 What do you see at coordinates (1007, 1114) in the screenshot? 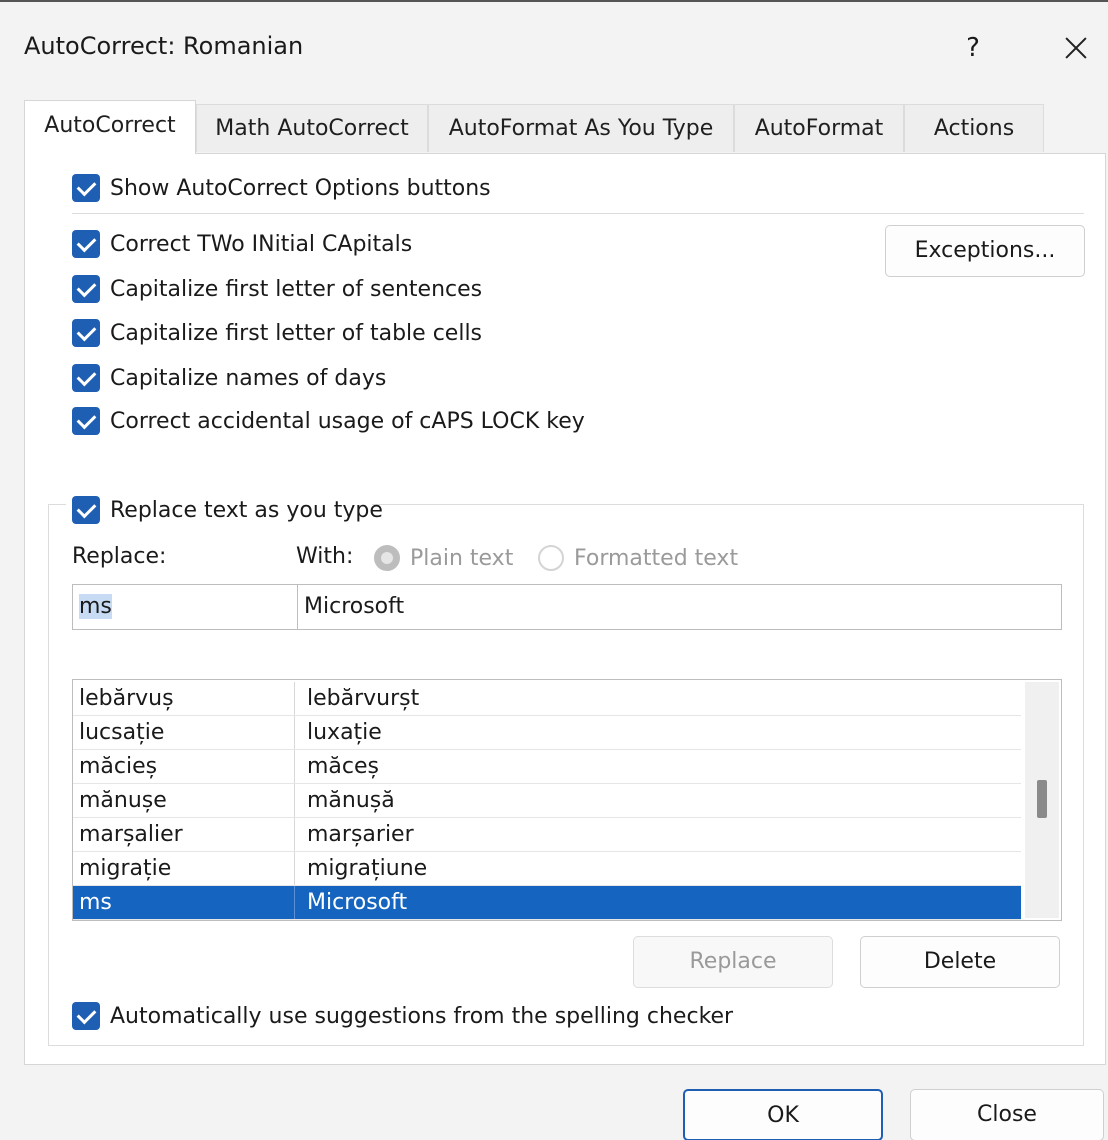
I see `close-button: Close` at bounding box center [1007, 1114].